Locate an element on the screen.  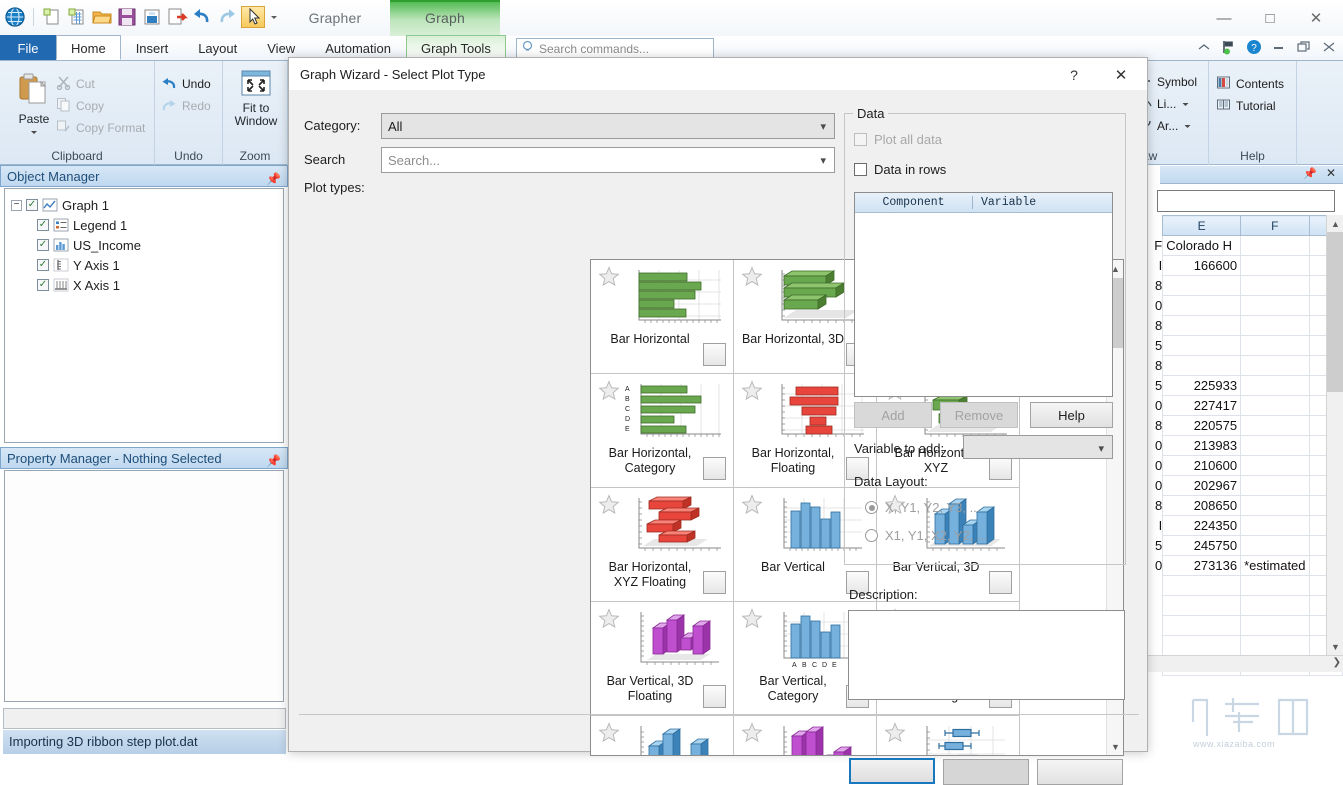
category-dropdown: All ▾ is located at coordinates (608, 126).